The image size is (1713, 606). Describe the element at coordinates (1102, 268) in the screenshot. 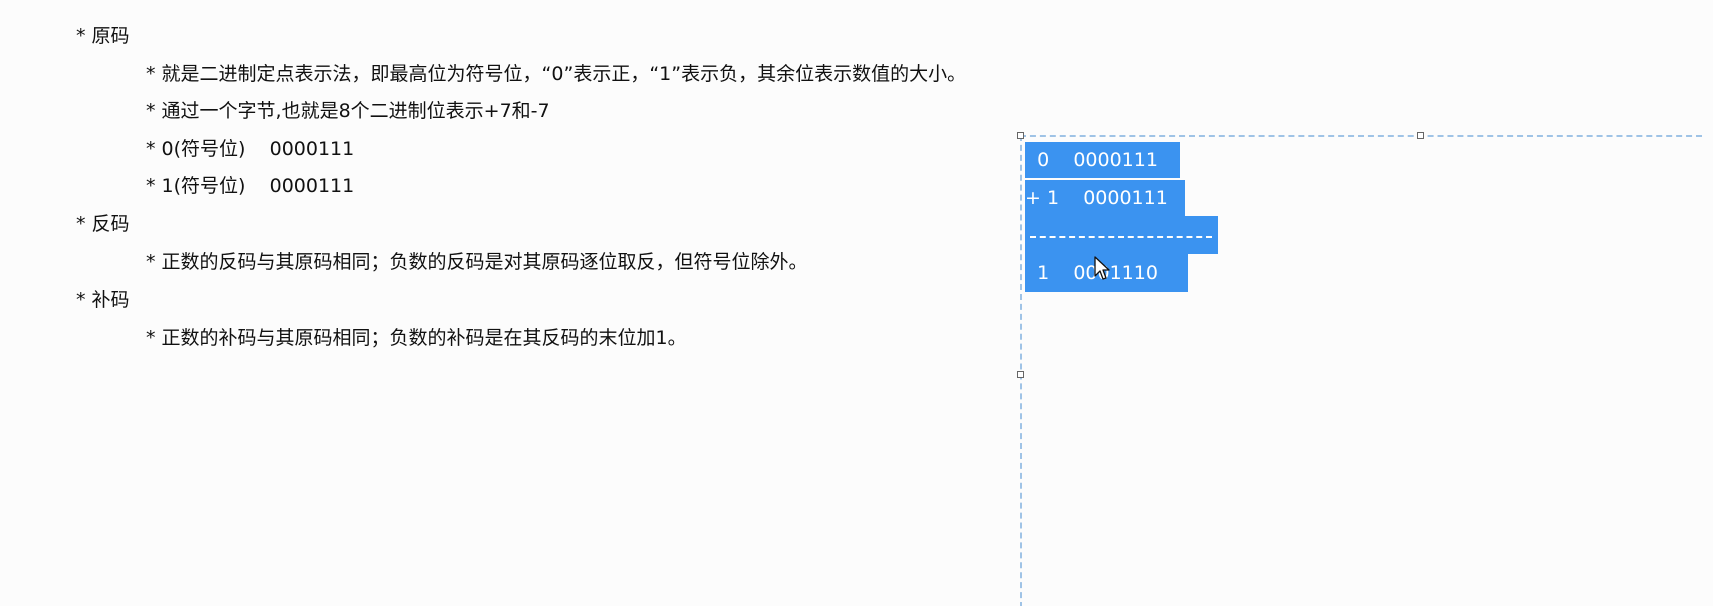

I see `mouse-pointer-icon` at that location.